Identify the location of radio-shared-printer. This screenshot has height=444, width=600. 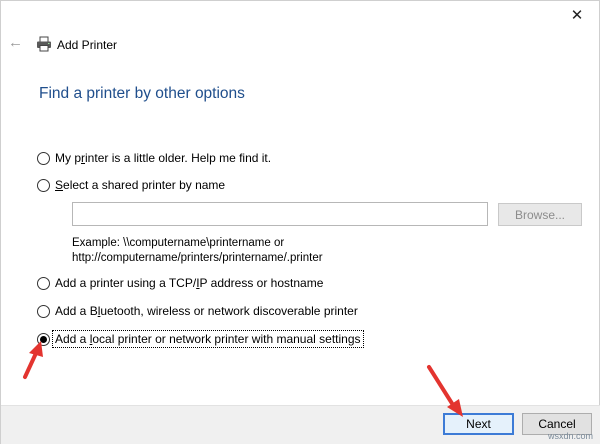
(43, 185).